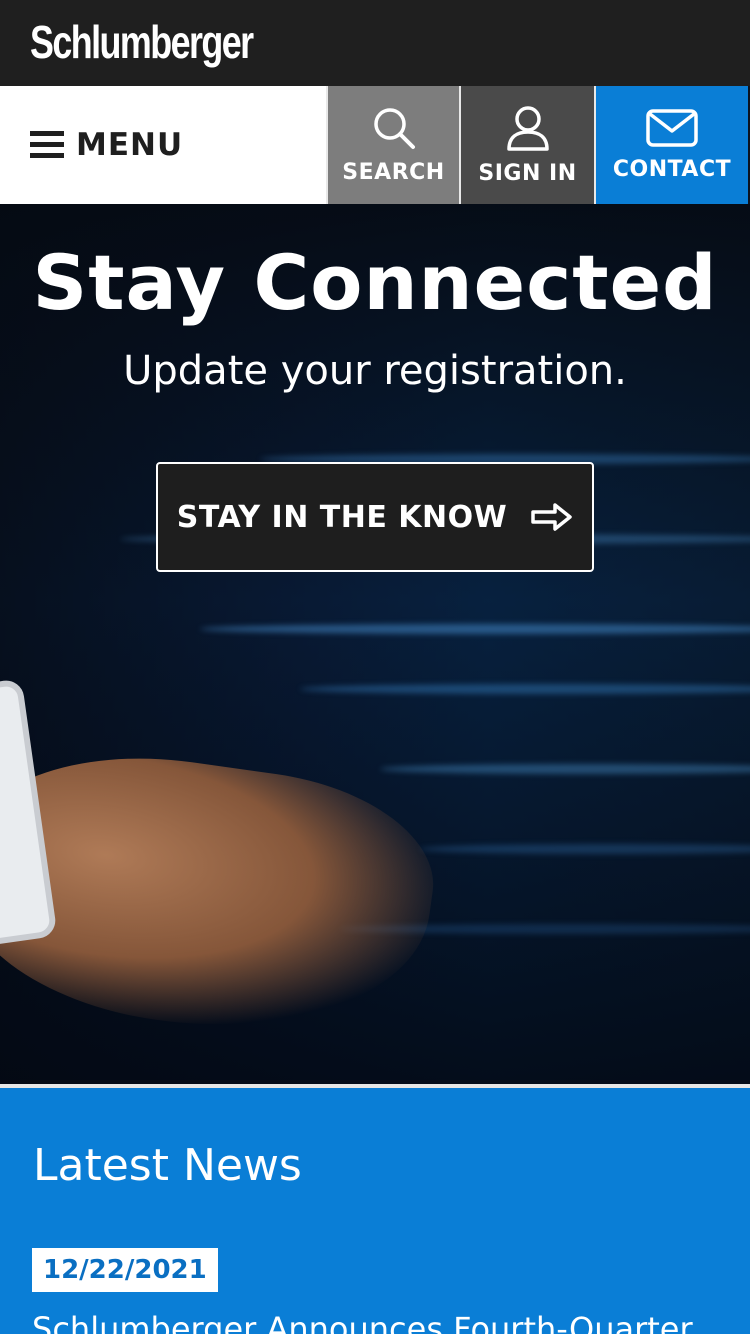 The image size is (750, 1334). What do you see at coordinates (375, 371) in the screenshot?
I see `hero-subtitle: Update your registration.` at bounding box center [375, 371].